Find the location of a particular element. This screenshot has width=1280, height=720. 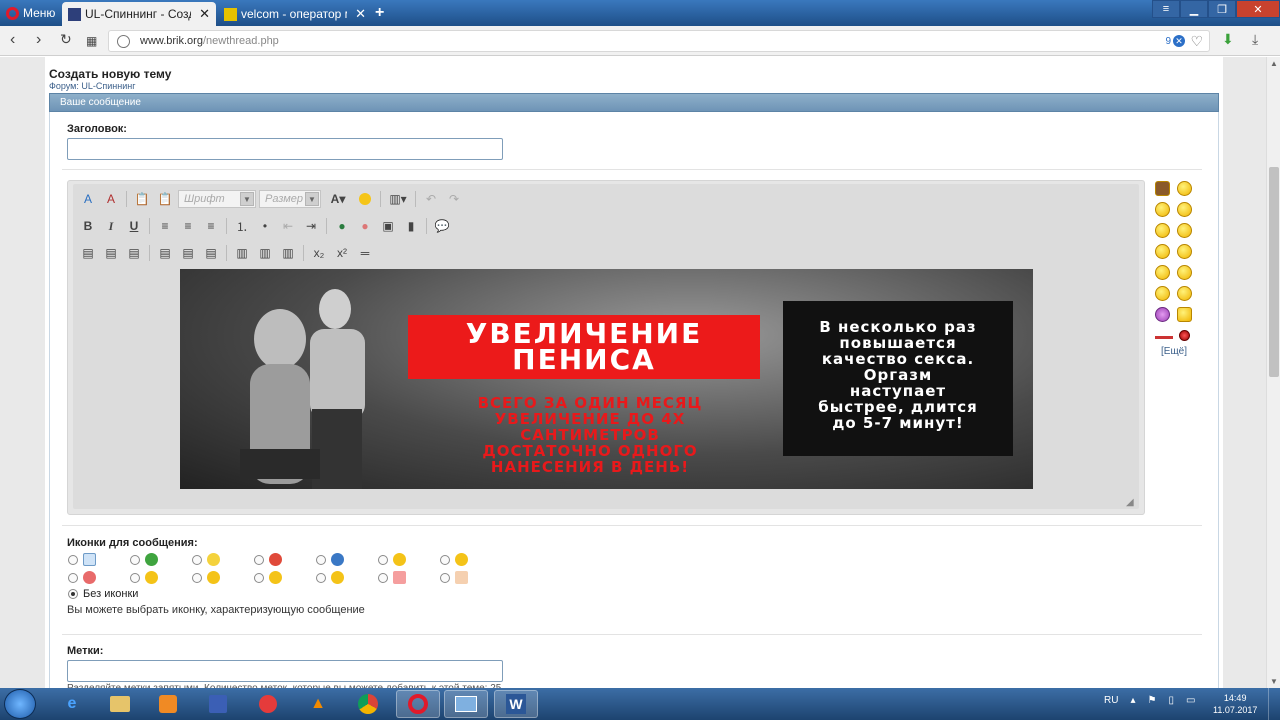

text-color-icon: A ▾ is located at coordinates (338, 199).